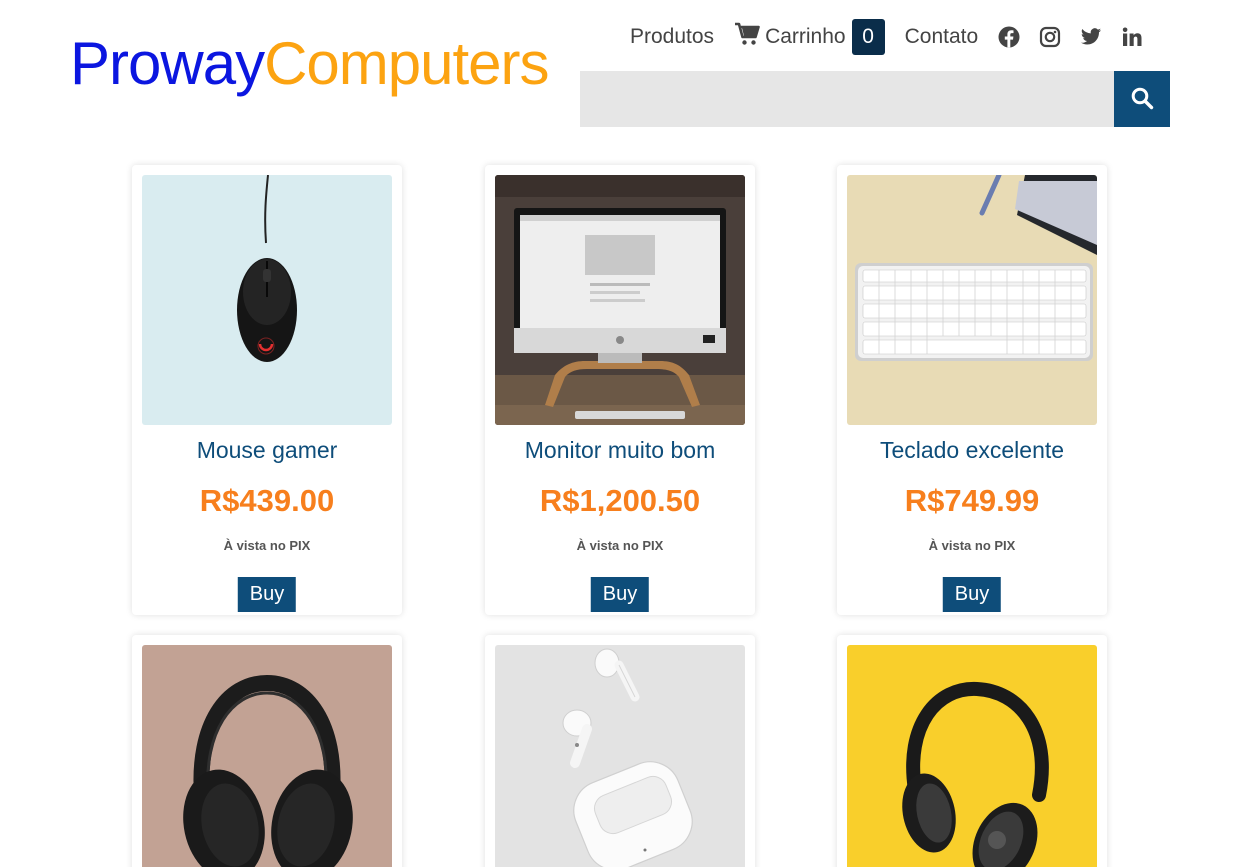 The image size is (1243, 867). I want to click on product-card: Mouse gamer R$439.00 À vista no PIX Buy, so click(267, 390).